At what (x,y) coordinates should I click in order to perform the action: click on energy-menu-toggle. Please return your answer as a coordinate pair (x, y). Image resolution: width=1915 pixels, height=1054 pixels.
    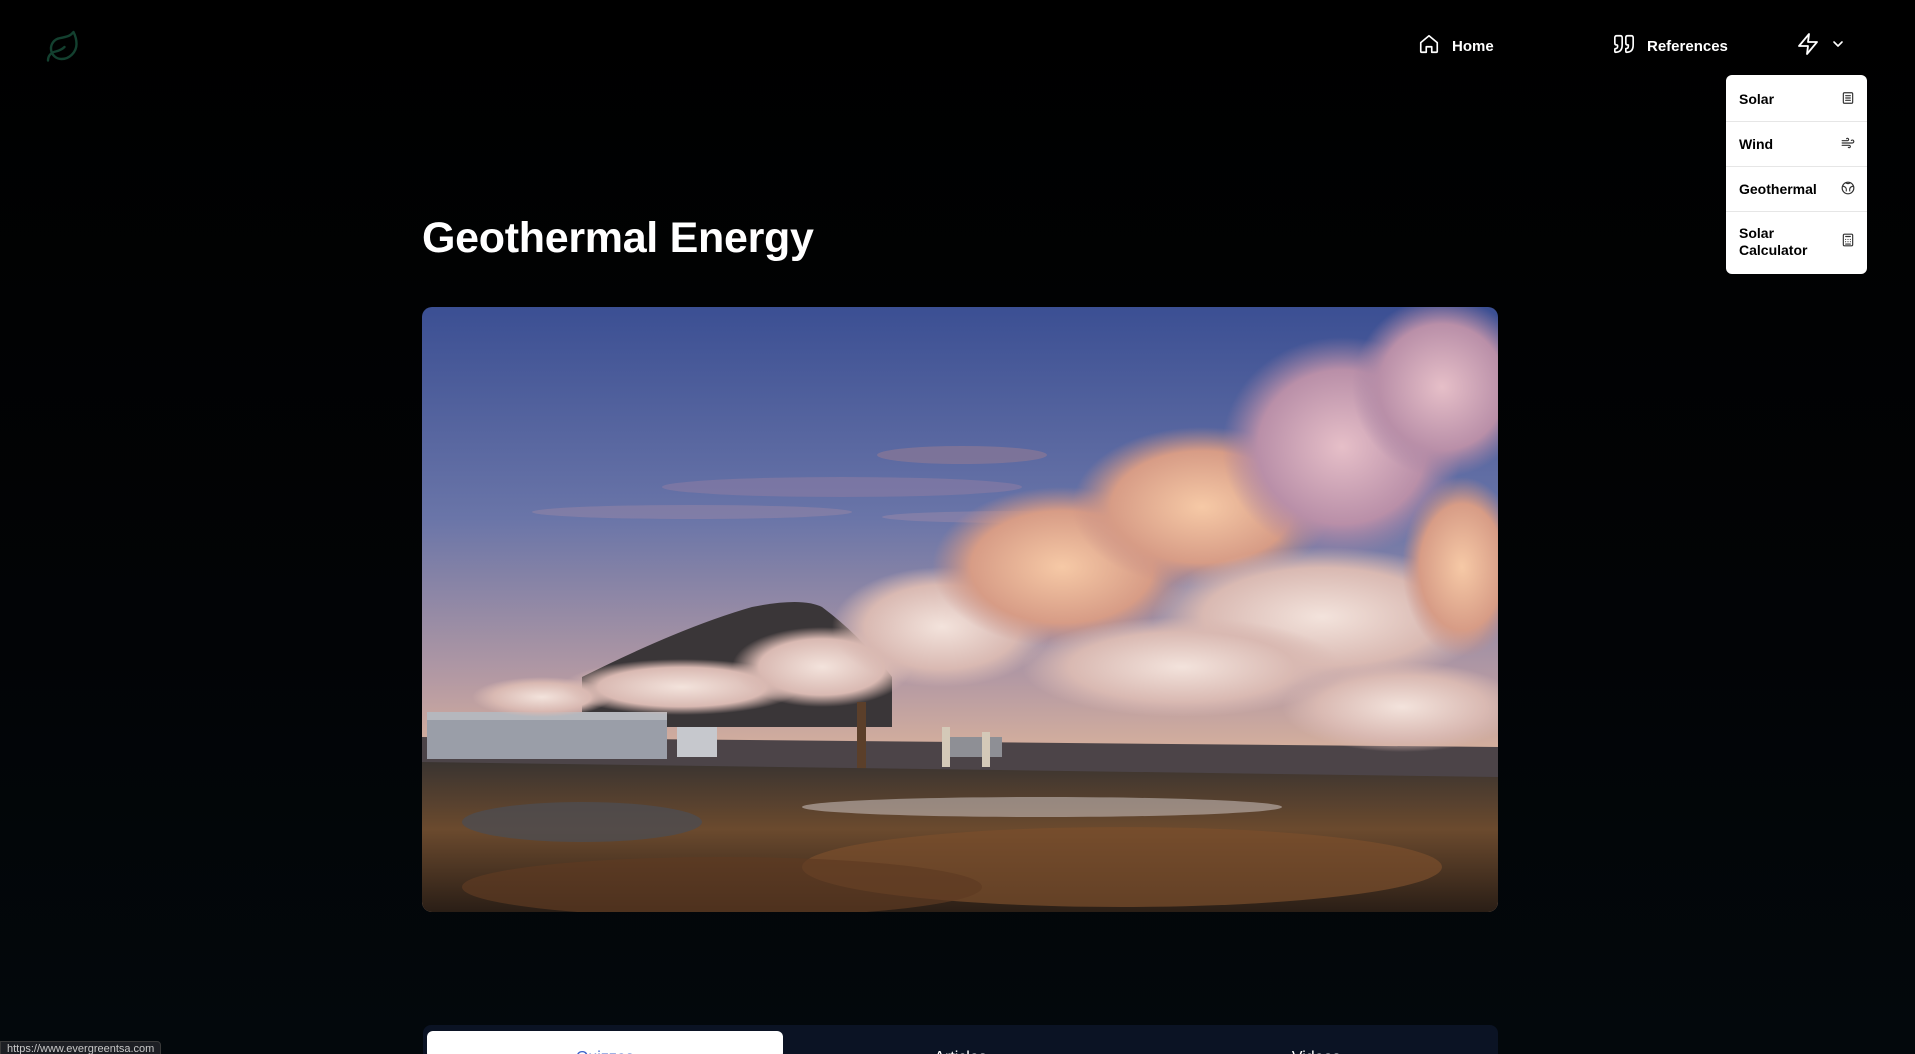
    Looking at the image, I should click on (1821, 46).